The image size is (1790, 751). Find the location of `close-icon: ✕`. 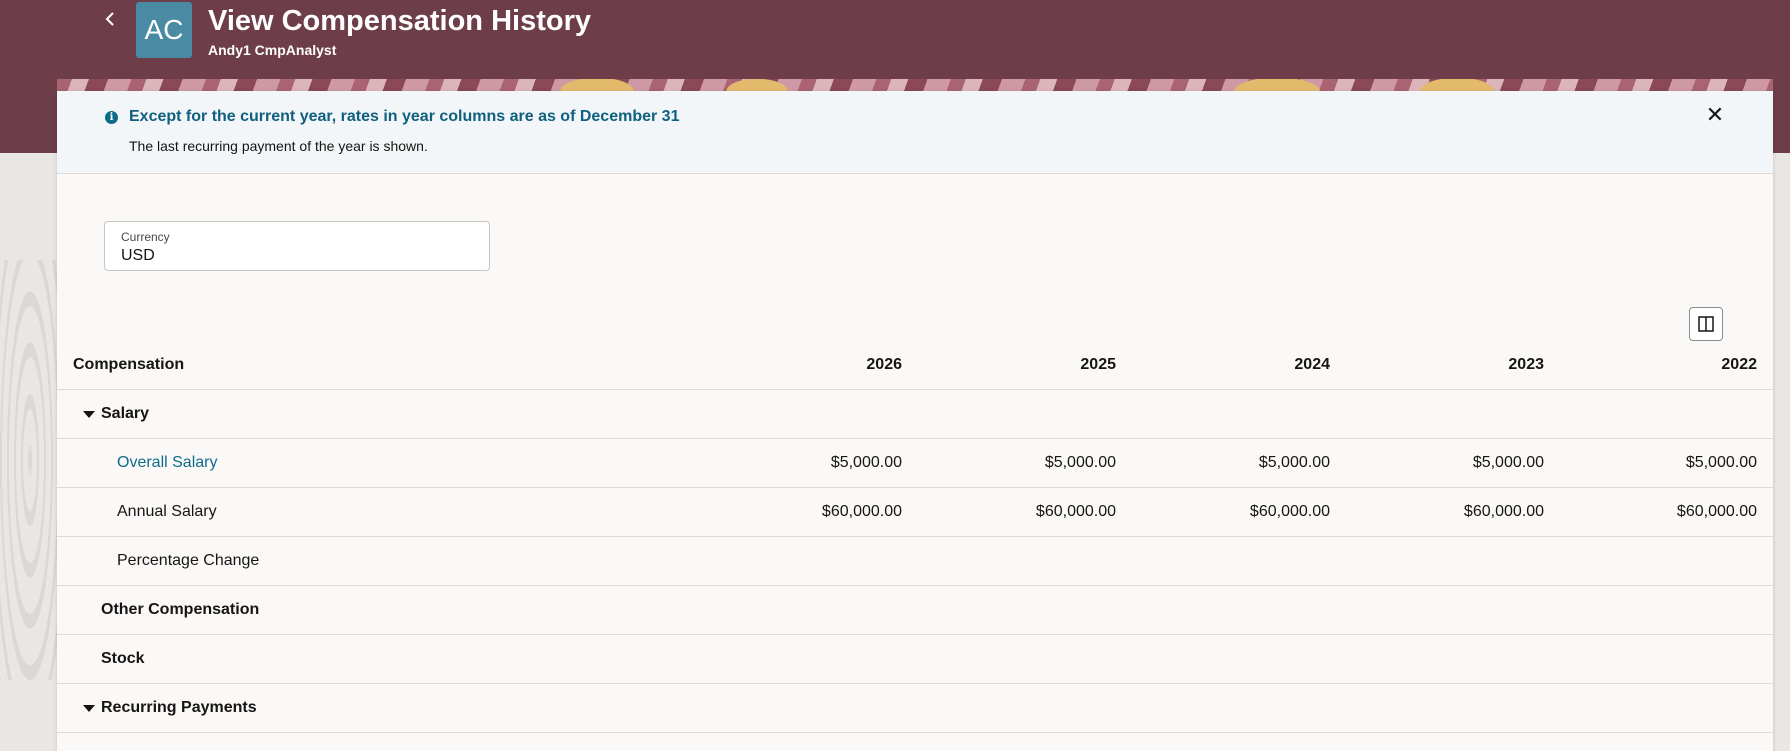

close-icon: ✕ is located at coordinates (1715, 114).